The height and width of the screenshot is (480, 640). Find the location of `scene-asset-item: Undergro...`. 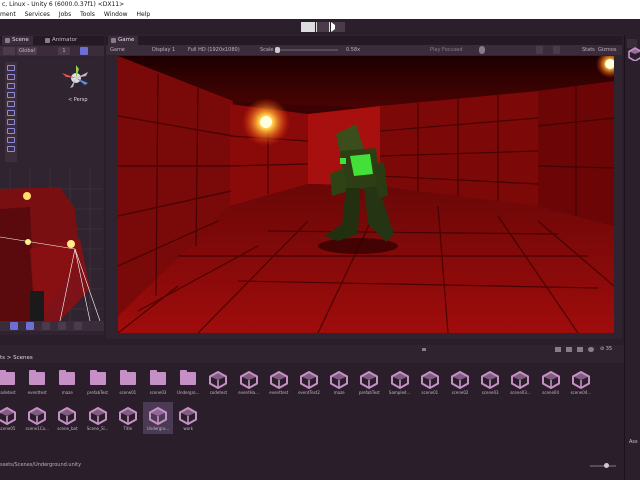

scene-asset-item: Undergro... is located at coordinates (158, 418).